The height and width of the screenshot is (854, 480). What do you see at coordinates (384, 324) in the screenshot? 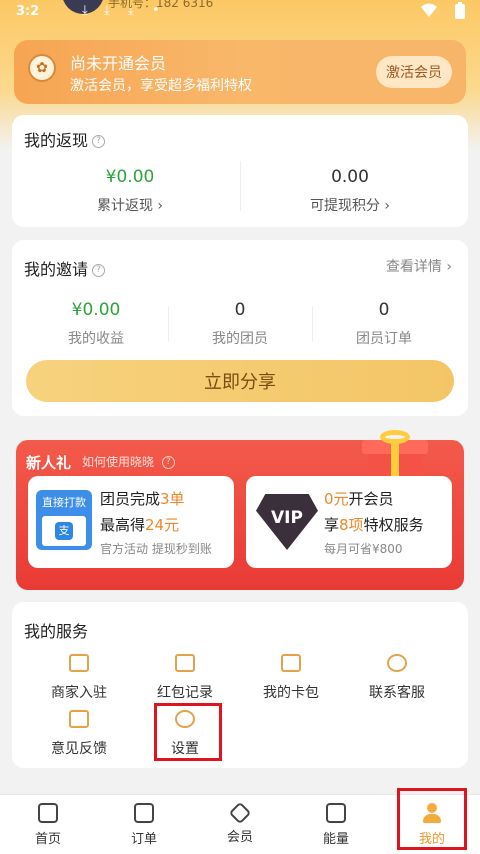
I see `member-orders-stat: 0 团员订单` at bounding box center [384, 324].